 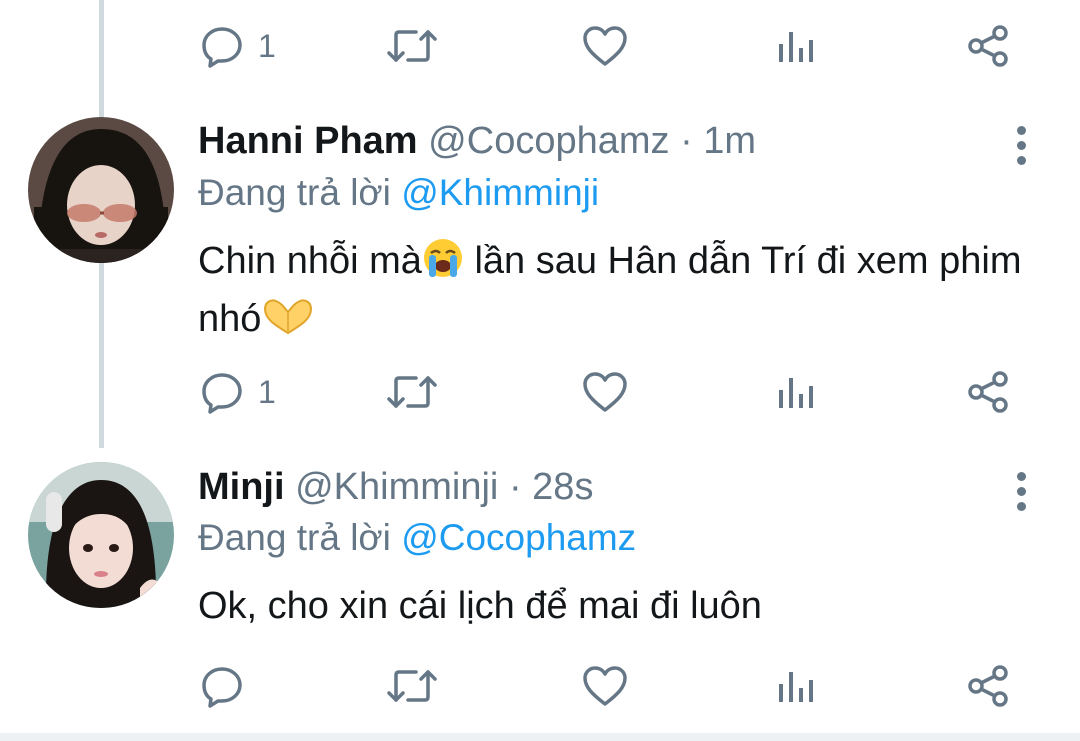 I want to click on reply-button, so click(x=222, y=686).